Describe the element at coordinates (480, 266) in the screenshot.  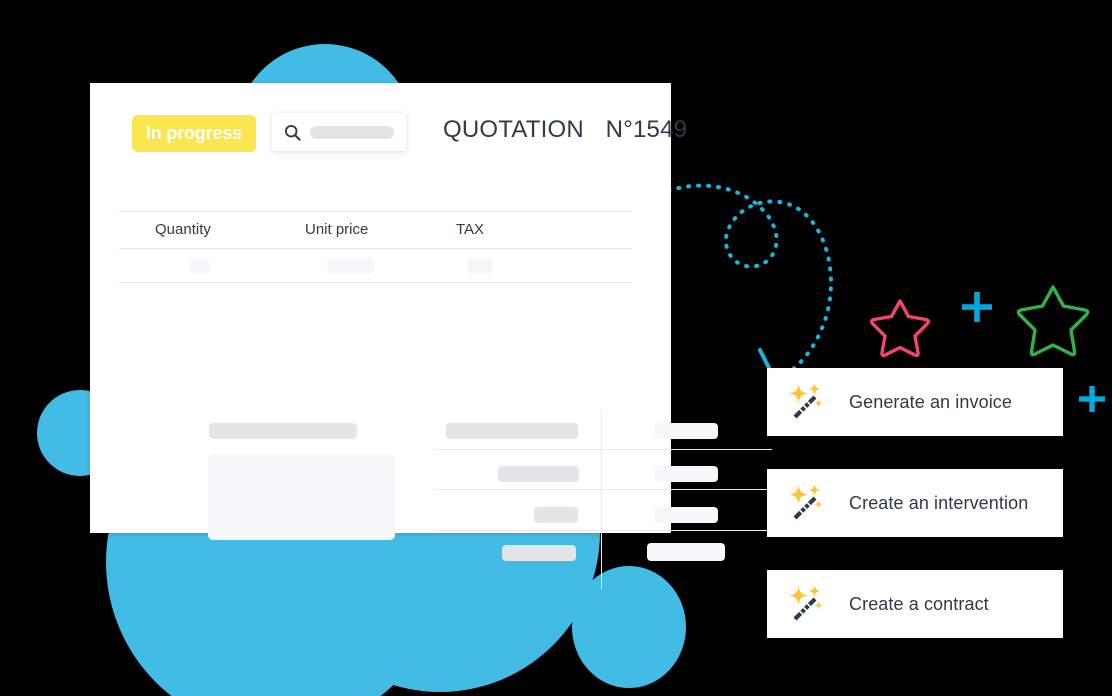
I see `cell-placeholder-tax` at that location.